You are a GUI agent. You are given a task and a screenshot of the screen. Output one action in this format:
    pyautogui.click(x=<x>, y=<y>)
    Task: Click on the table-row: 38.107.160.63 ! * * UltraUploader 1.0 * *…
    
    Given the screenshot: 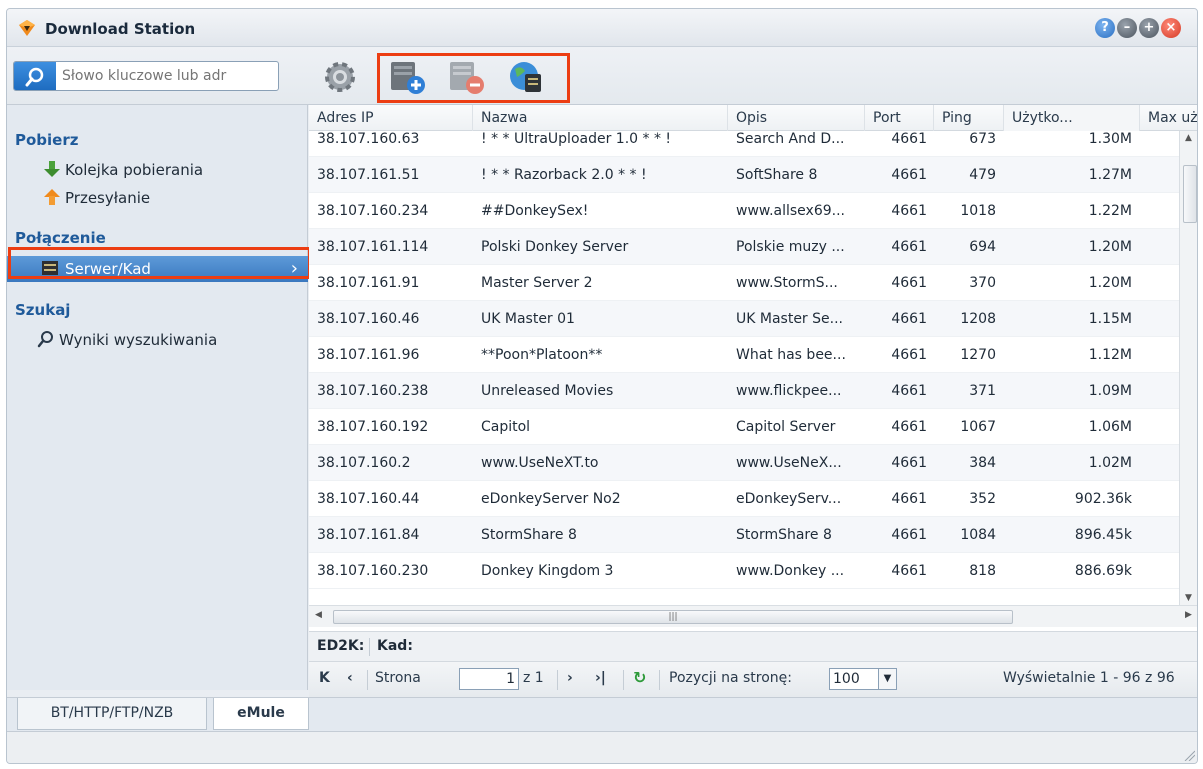 What is the action you would take?
    pyautogui.click(x=744, y=139)
    